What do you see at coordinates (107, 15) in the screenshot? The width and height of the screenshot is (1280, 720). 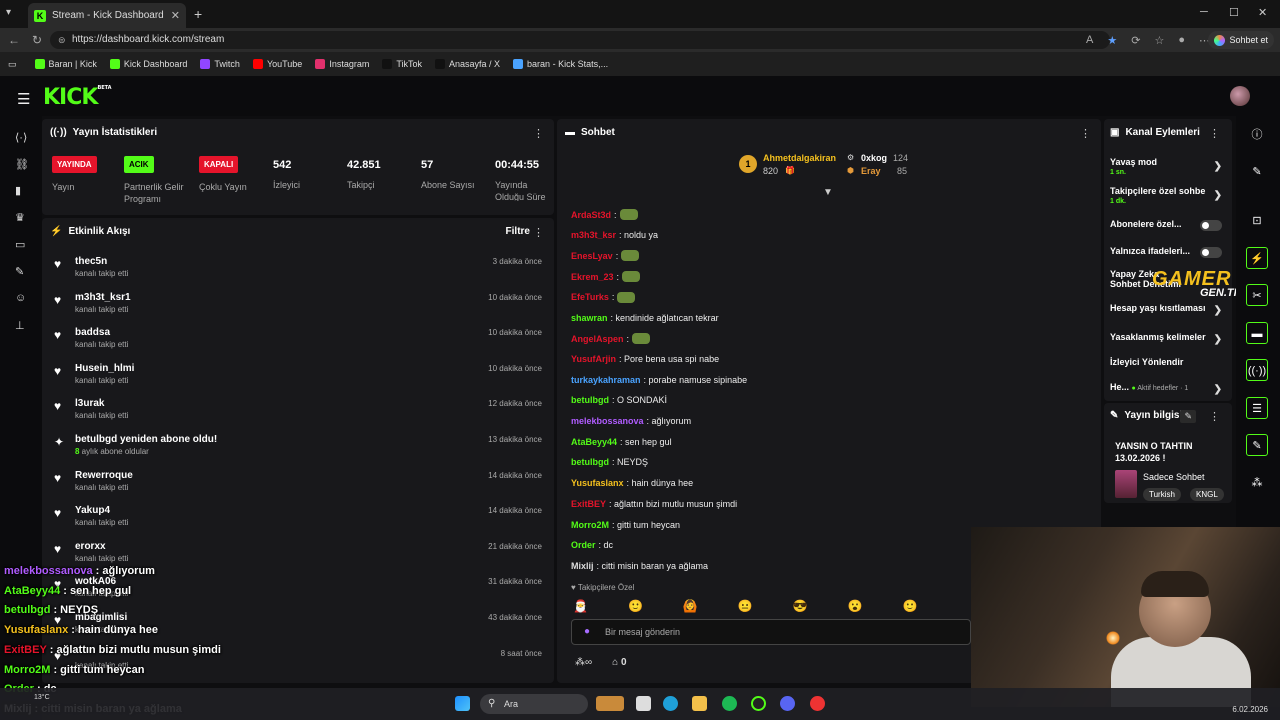 I see `browser-tab: K Stream - Kick Dashboard ✕` at bounding box center [107, 15].